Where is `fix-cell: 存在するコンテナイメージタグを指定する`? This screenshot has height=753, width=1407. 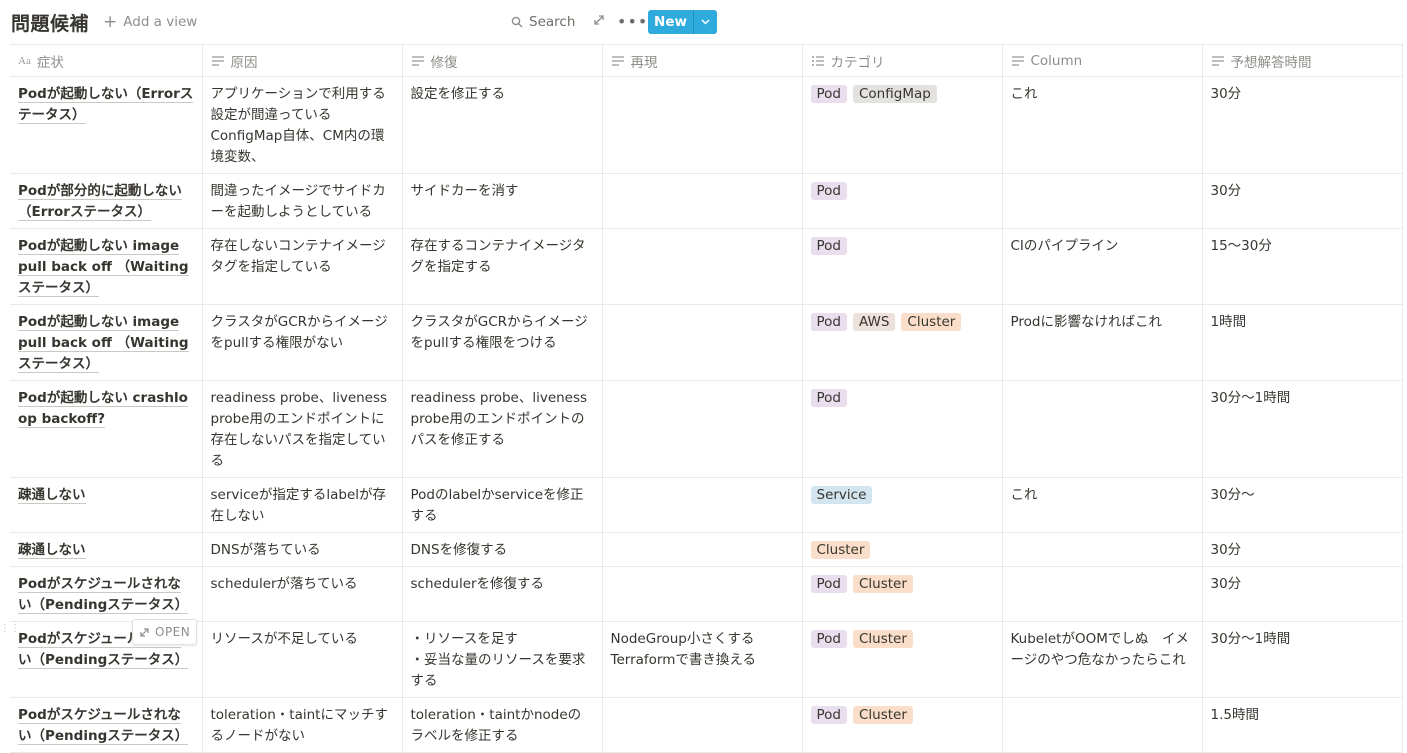
fix-cell: 存在するコンテナイメージタグを指定する is located at coordinates (502, 266).